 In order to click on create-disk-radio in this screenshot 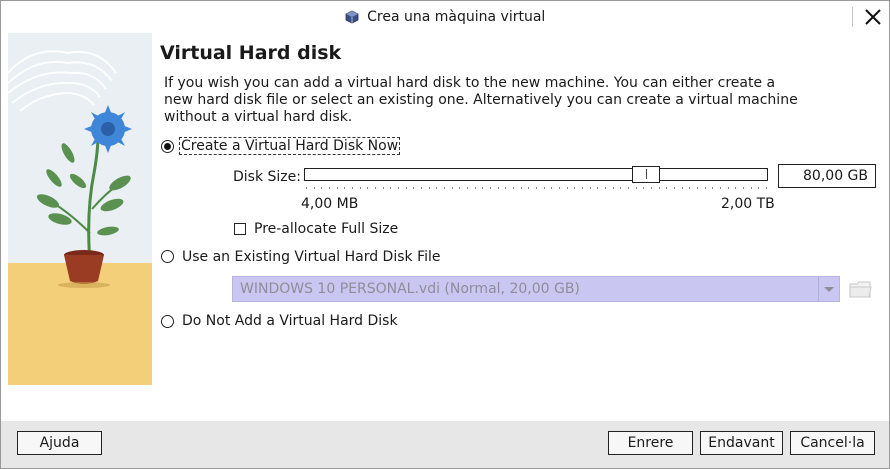, I will do `click(167, 146)`.